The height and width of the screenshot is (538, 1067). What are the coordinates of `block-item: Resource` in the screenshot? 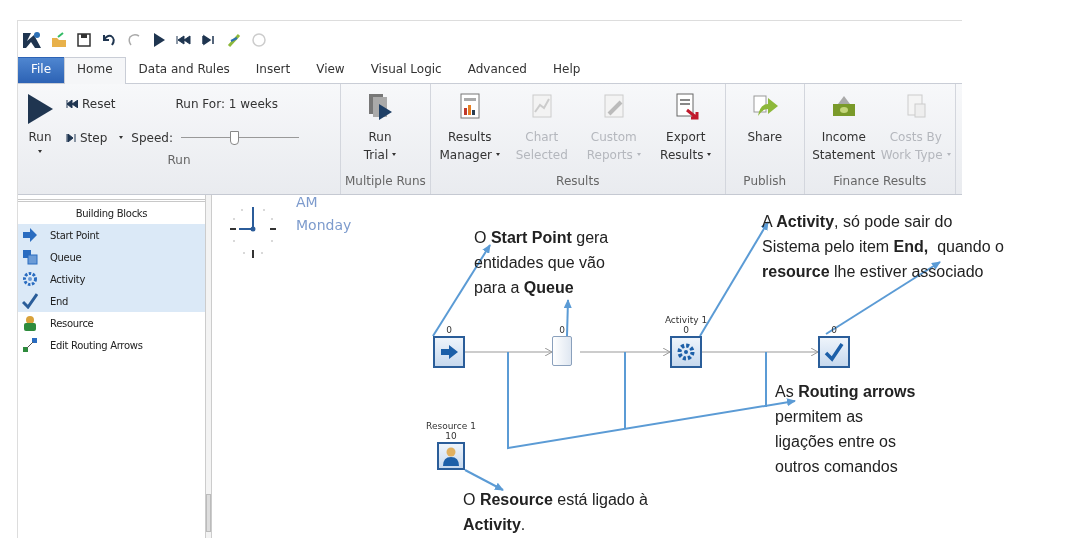 It's located at (111, 323).